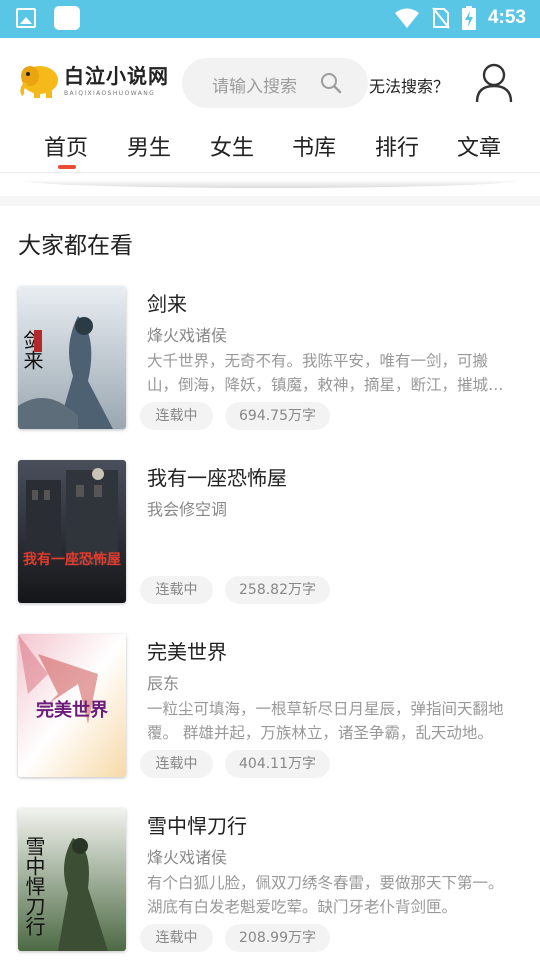  What do you see at coordinates (506, 17) in the screenshot?
I see `clock: 4:53` at bounding box center [506, 17].